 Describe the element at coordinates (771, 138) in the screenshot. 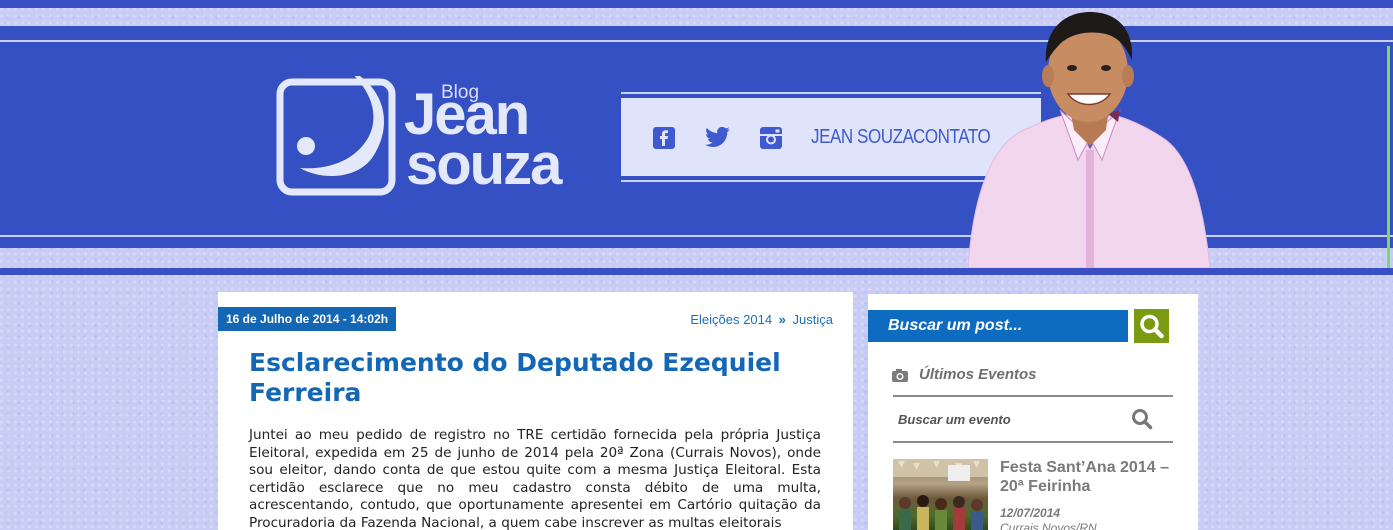

I see `instagram-icon` at that location.